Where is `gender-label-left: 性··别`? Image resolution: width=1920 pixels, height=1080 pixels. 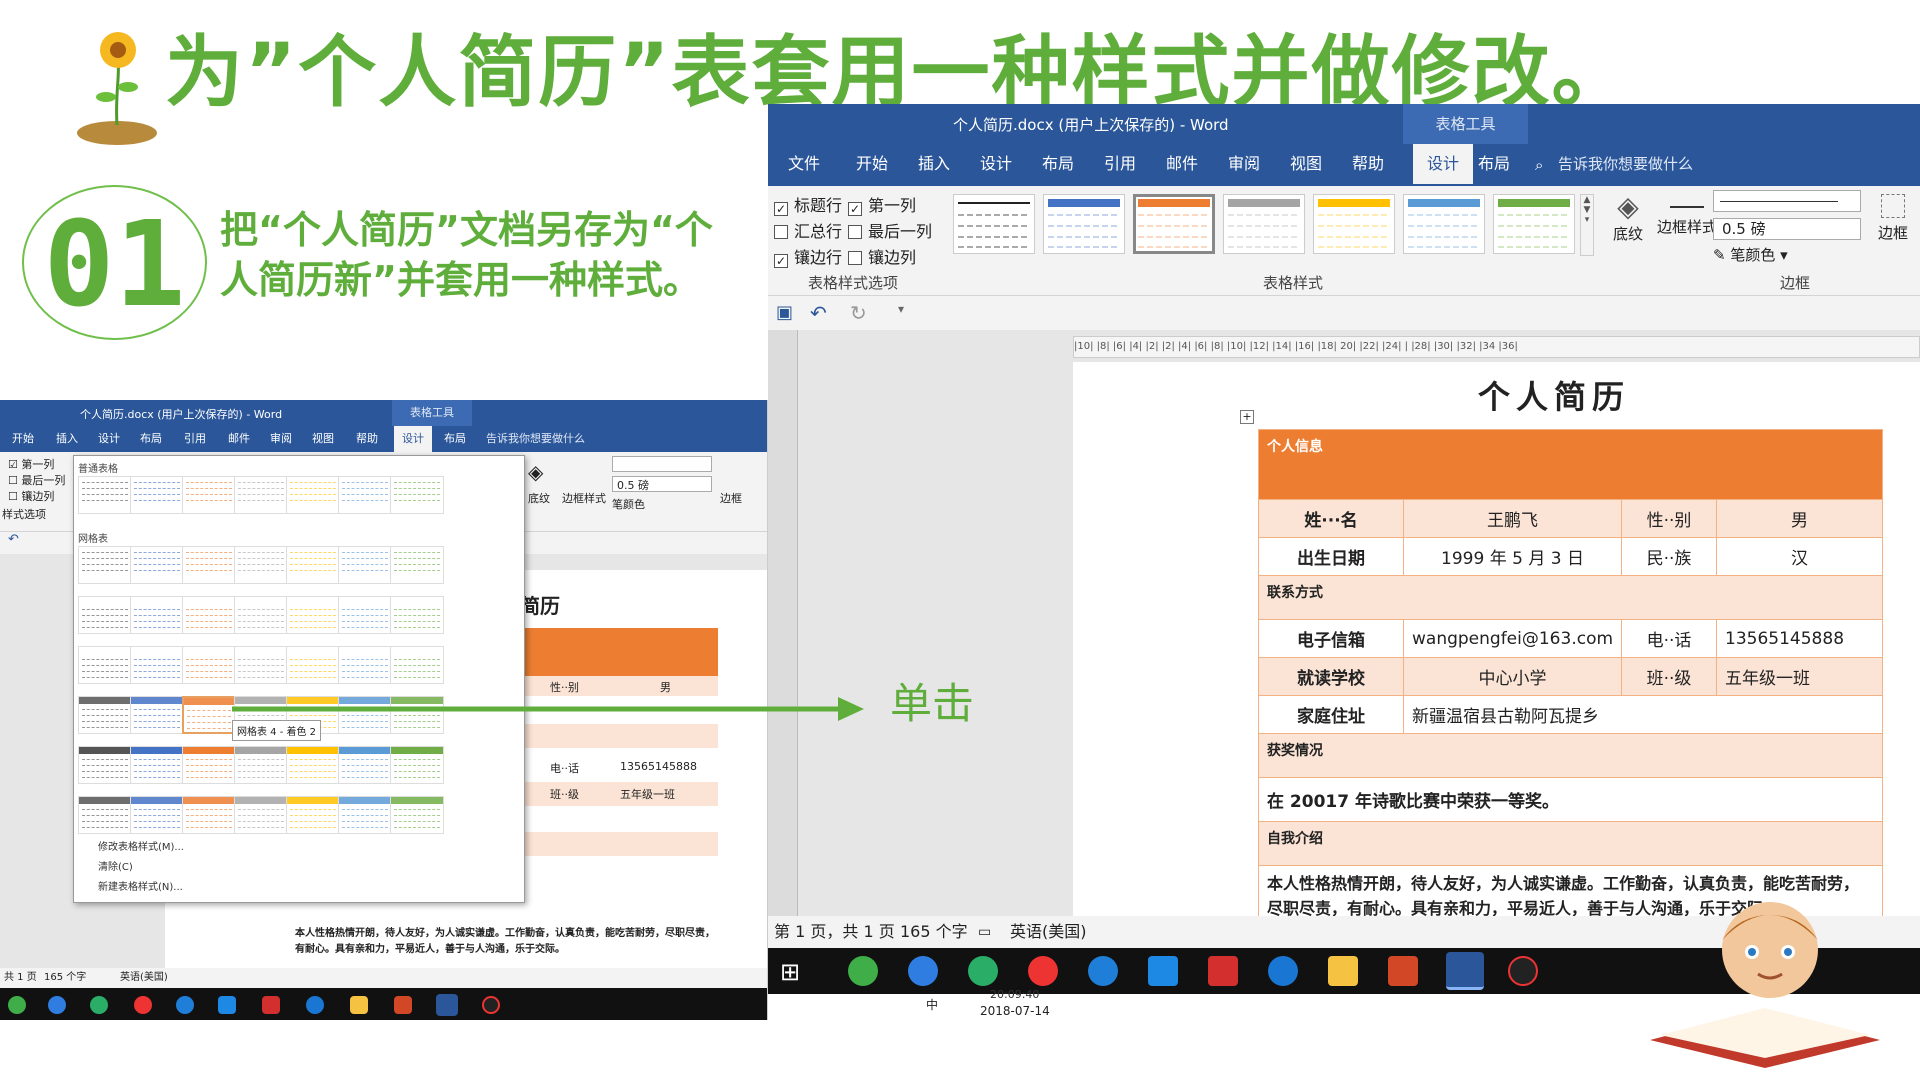 gender-label-left: 性··别 is located at coordinates (564, 687).